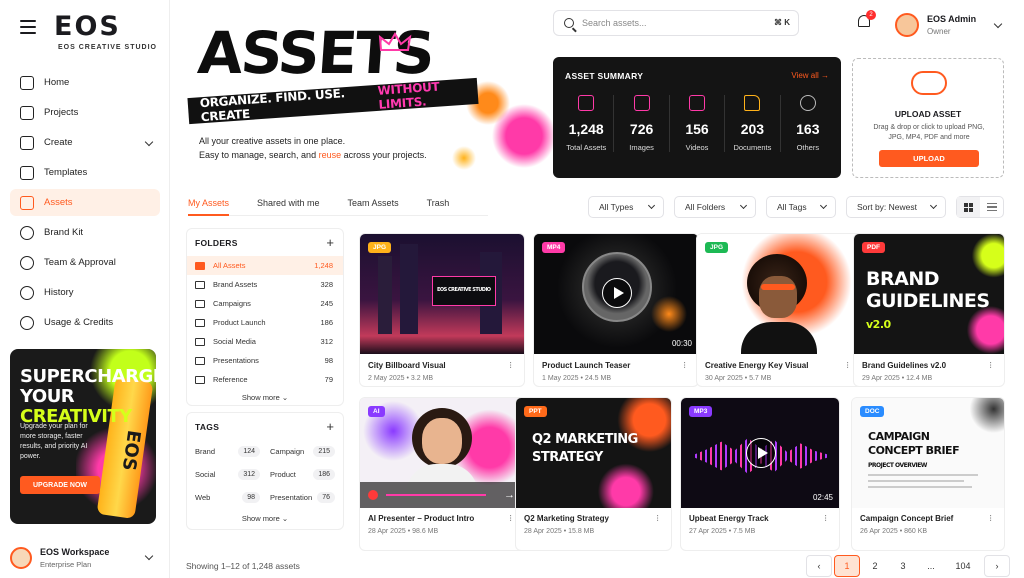 The image size is (1024, 578). I want to click on folder-item: Social Media 312, so click(265, 341).